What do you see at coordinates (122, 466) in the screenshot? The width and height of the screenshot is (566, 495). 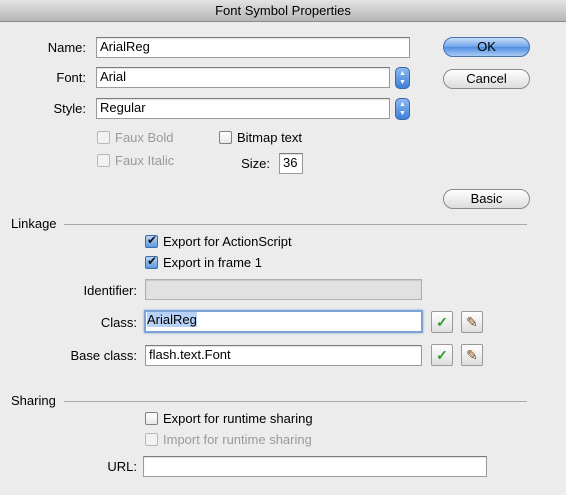 I see `url-label: URL:` at bounding box center [122, 466].